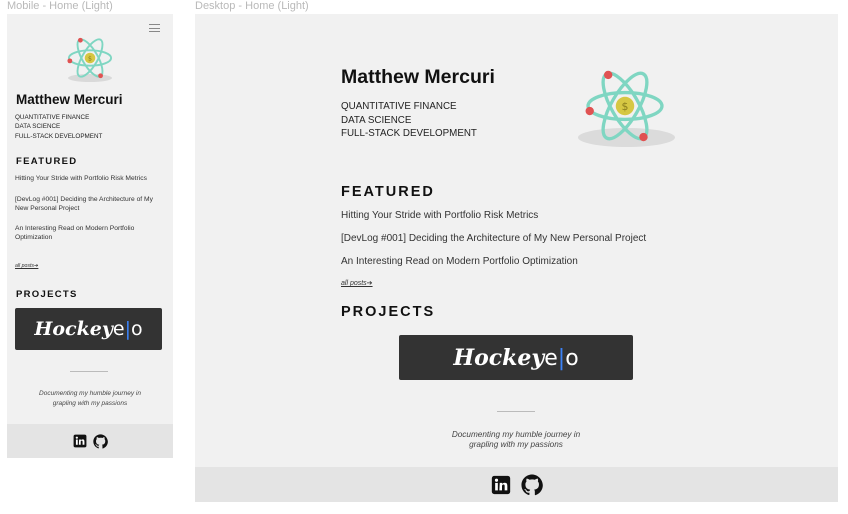 Image resolution: width=848 pixels, height=514 pixels. What do you see at coordinates (154, 28) in the screenshot?
I see `hamburger-menu-icon` at bounding box center [154, 28].